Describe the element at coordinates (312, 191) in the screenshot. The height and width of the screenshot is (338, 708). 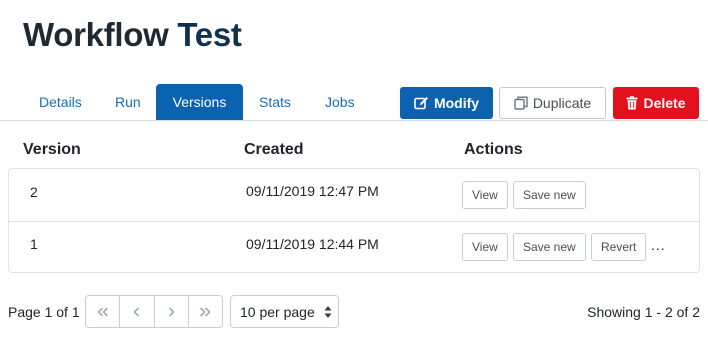
I see `created-date: 09/11/2019 12:47 PM` at that location.